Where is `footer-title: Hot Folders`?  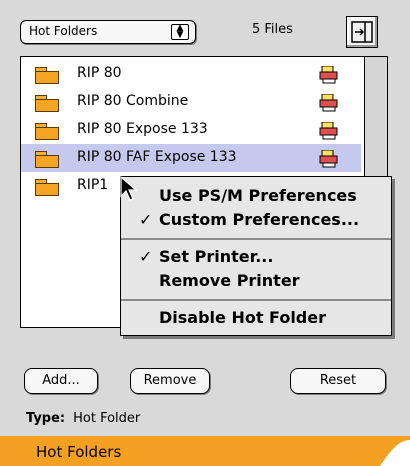
footer-title: Hot Folders is located at coordinates (79, 452).